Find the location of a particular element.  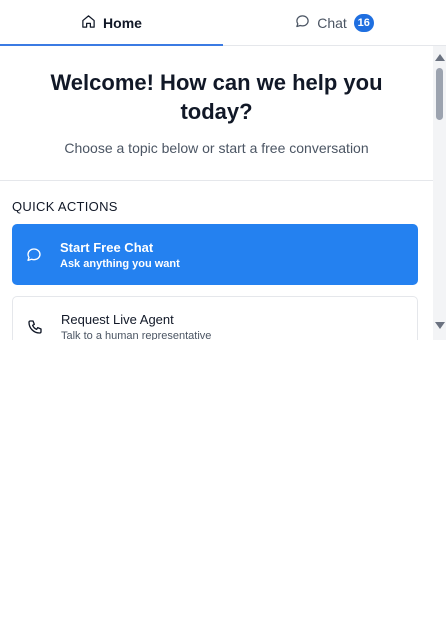

home-icon is located at coordinates (88, 23).